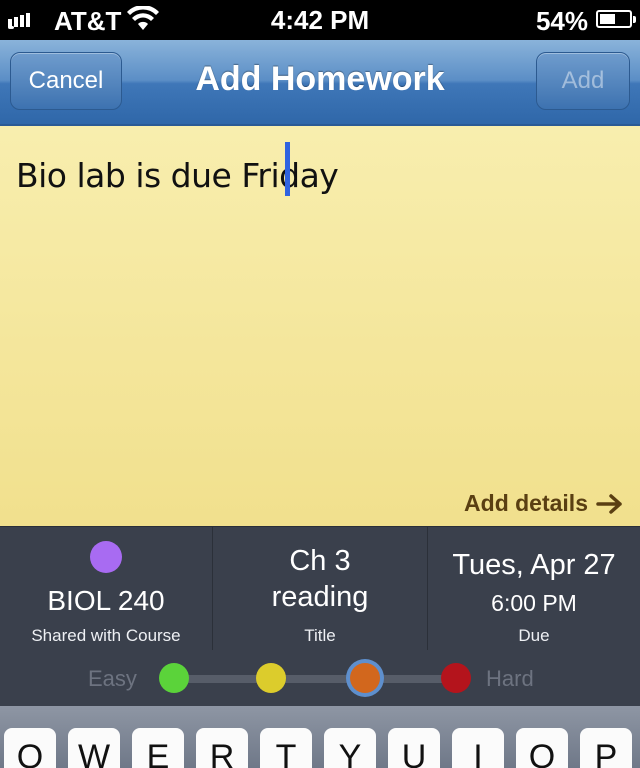 Image resolution: width=640 pixels, height=768 pixels. I want to click on navigation-bar: Cancel Add Homework Add, so click(320, 83).